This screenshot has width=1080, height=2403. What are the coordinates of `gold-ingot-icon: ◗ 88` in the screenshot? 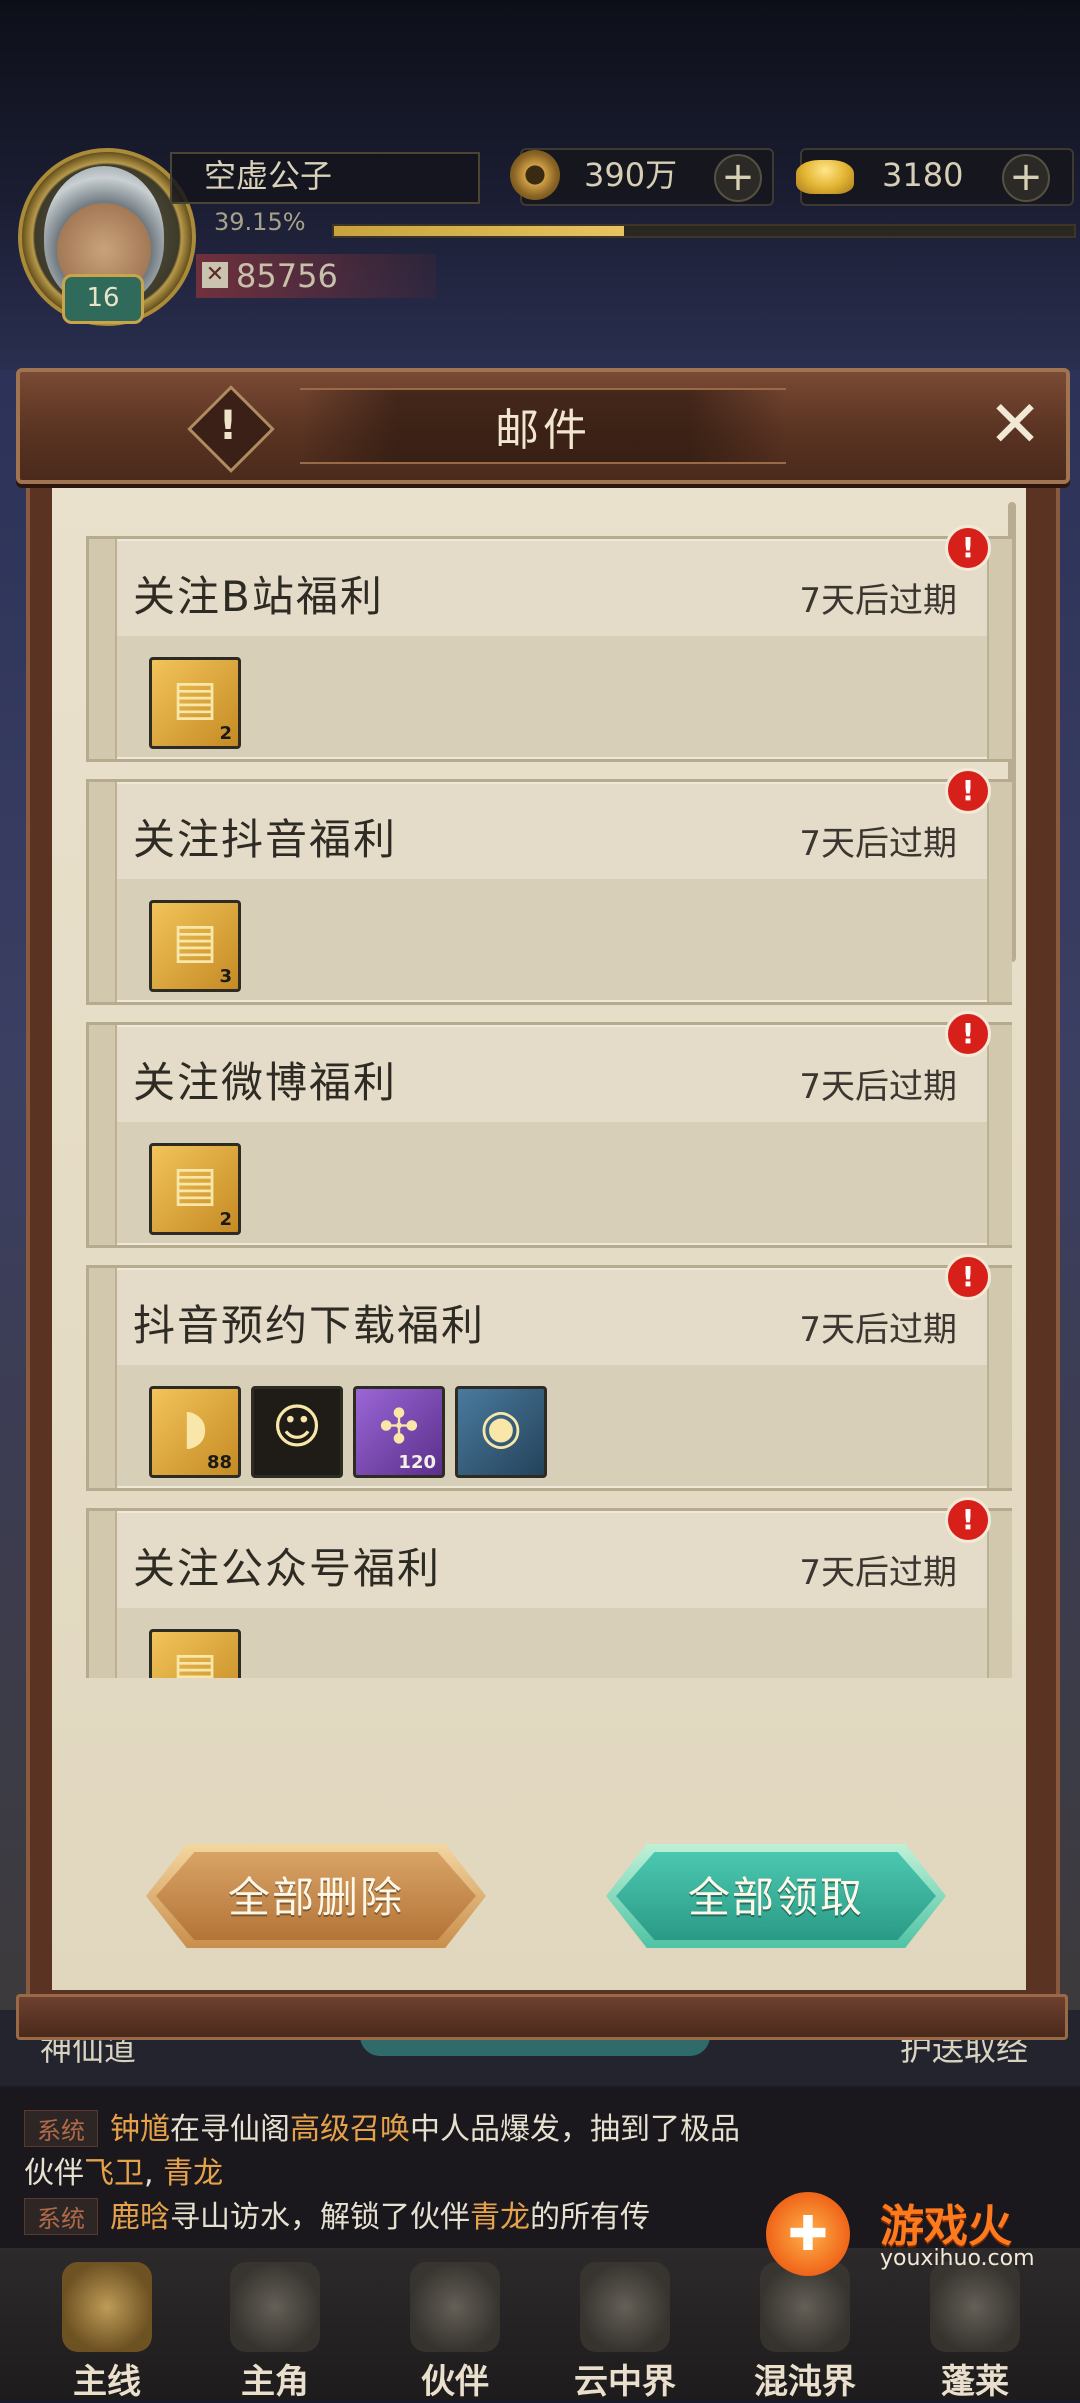 It's located at (195, 1432).